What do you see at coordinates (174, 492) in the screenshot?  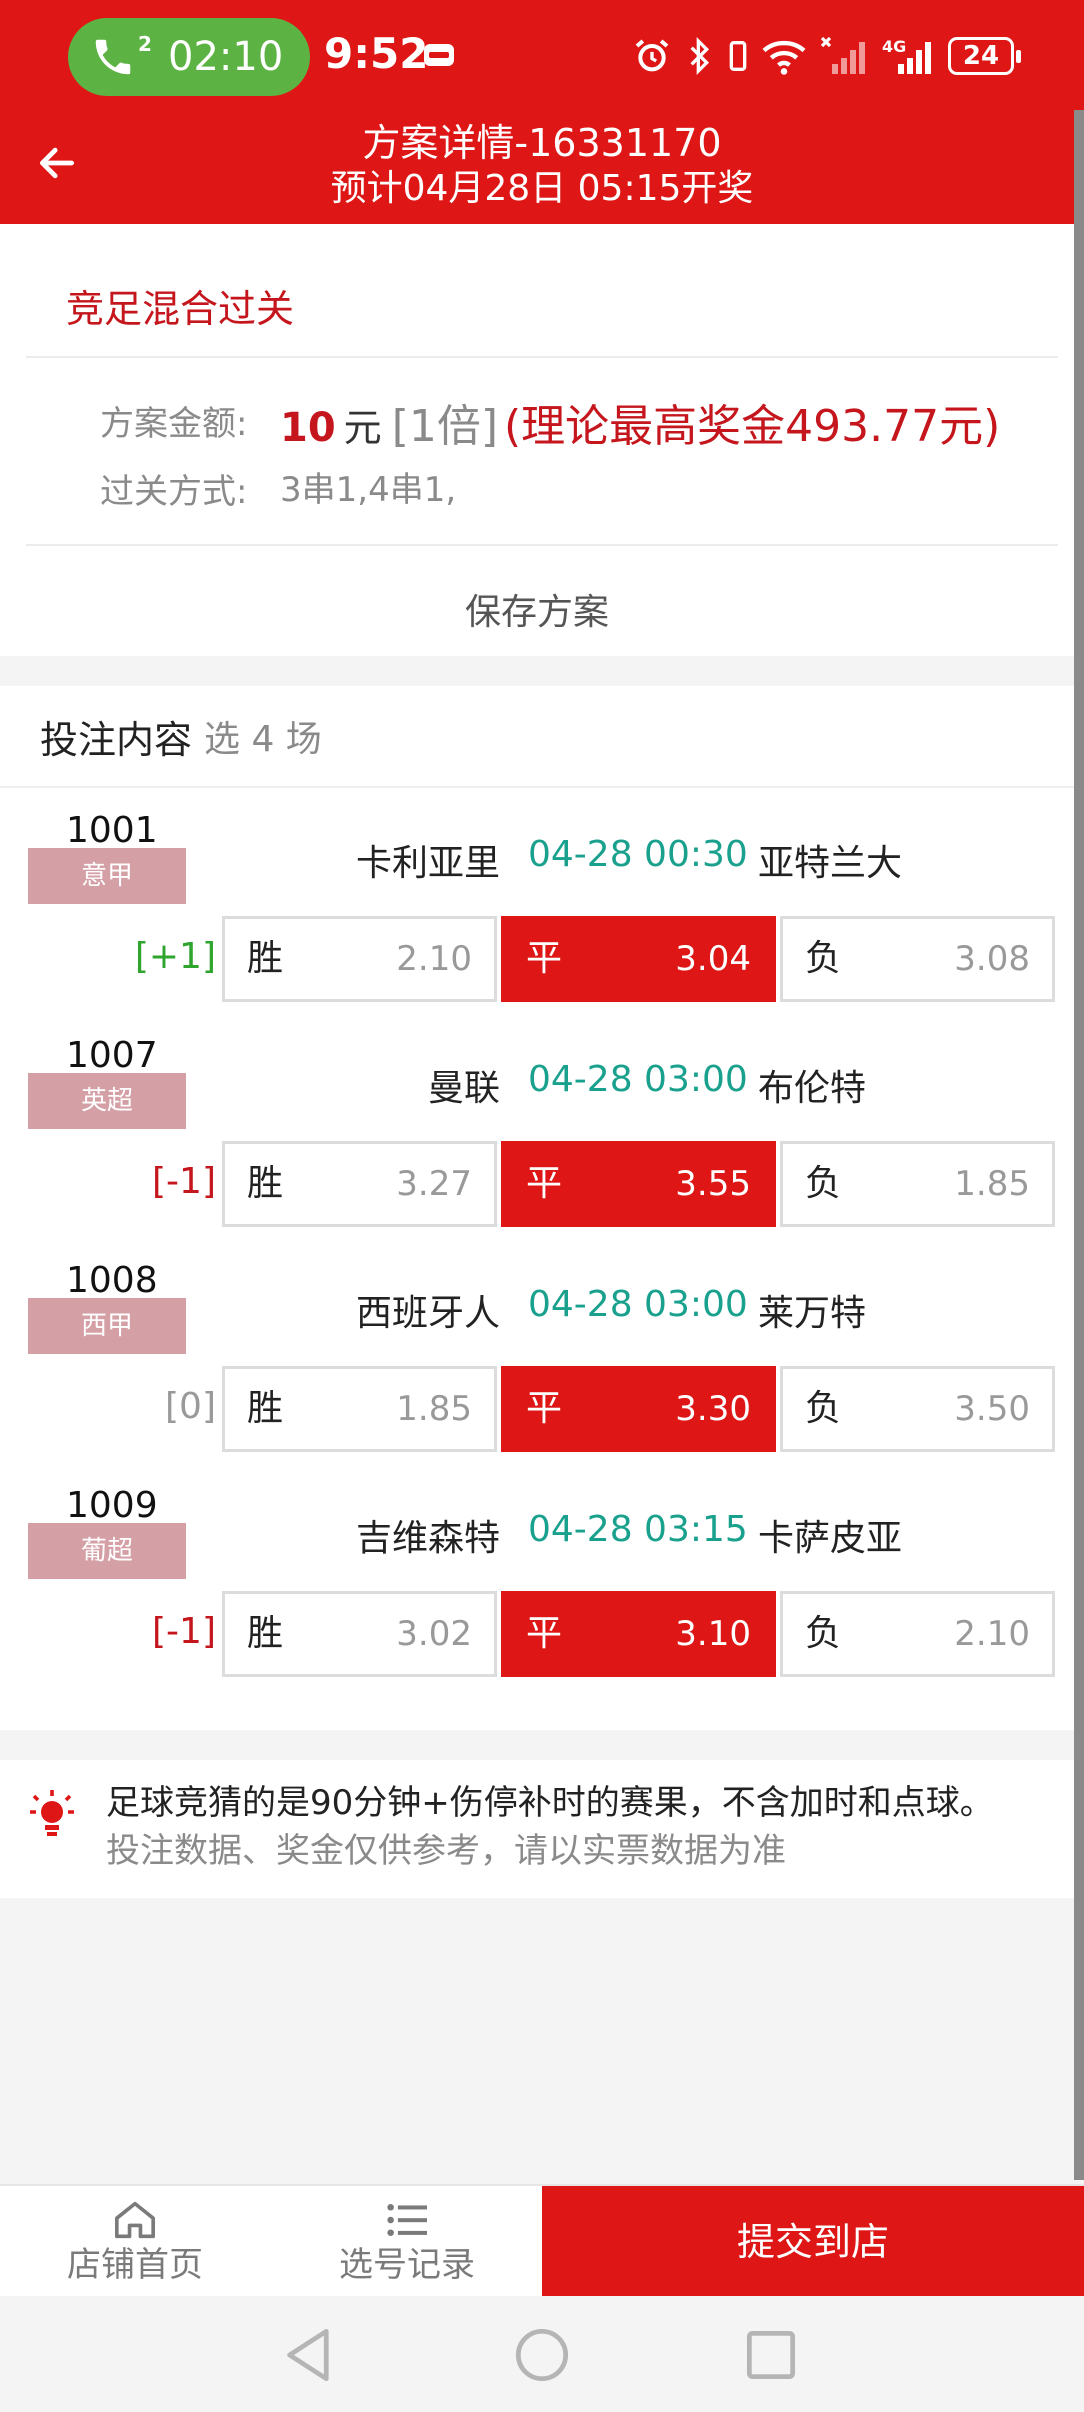 I see `pass-label: 过关方式:` at bounding box center [174, 492].